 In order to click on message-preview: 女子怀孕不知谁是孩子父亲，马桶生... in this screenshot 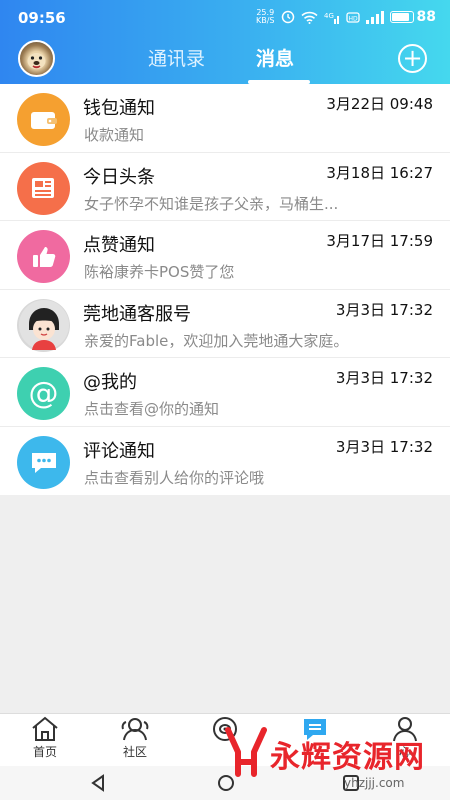, I will do `click(211, 203)`.